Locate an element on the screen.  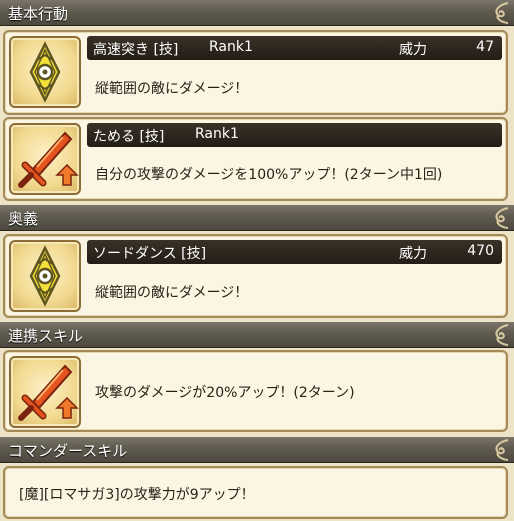
commander-description: [魔][ロマサガ3]の攻撃力が9アップ！ is located at coordinates (137, 495).